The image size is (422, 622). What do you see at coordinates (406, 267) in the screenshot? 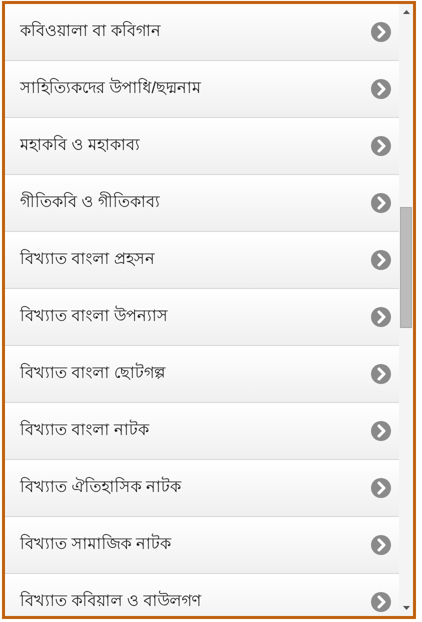
I see `scrollbar-thumb` at bounding box center [406, 267].